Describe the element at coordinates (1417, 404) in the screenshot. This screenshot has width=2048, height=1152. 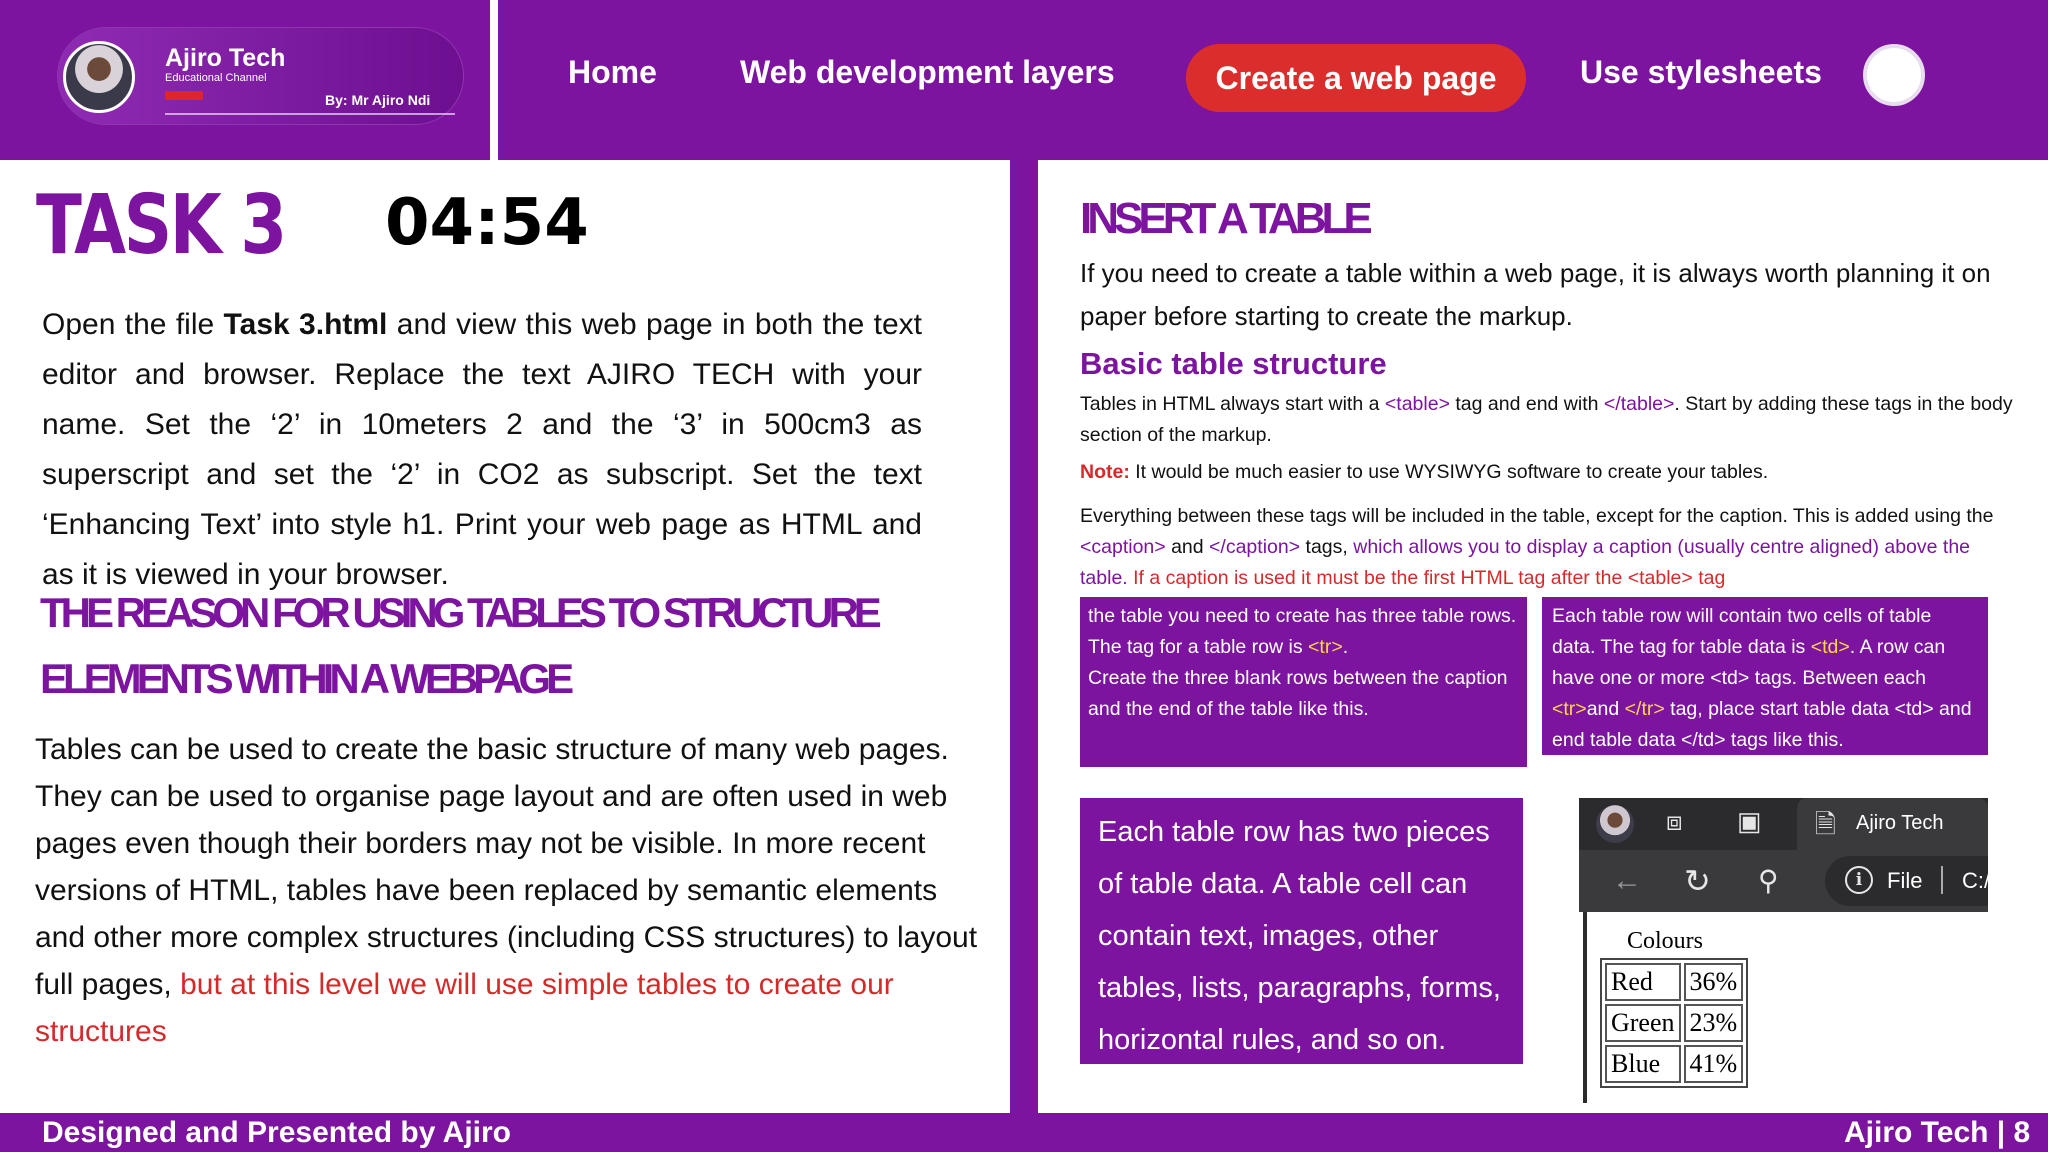
I see `table-open-tag: <table>` at that location.